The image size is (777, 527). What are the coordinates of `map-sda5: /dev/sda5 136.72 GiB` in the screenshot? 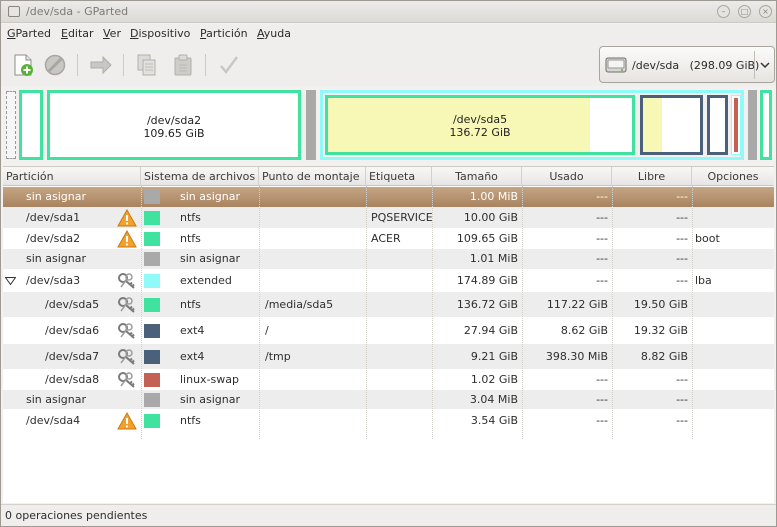 It's located at (480, 125).